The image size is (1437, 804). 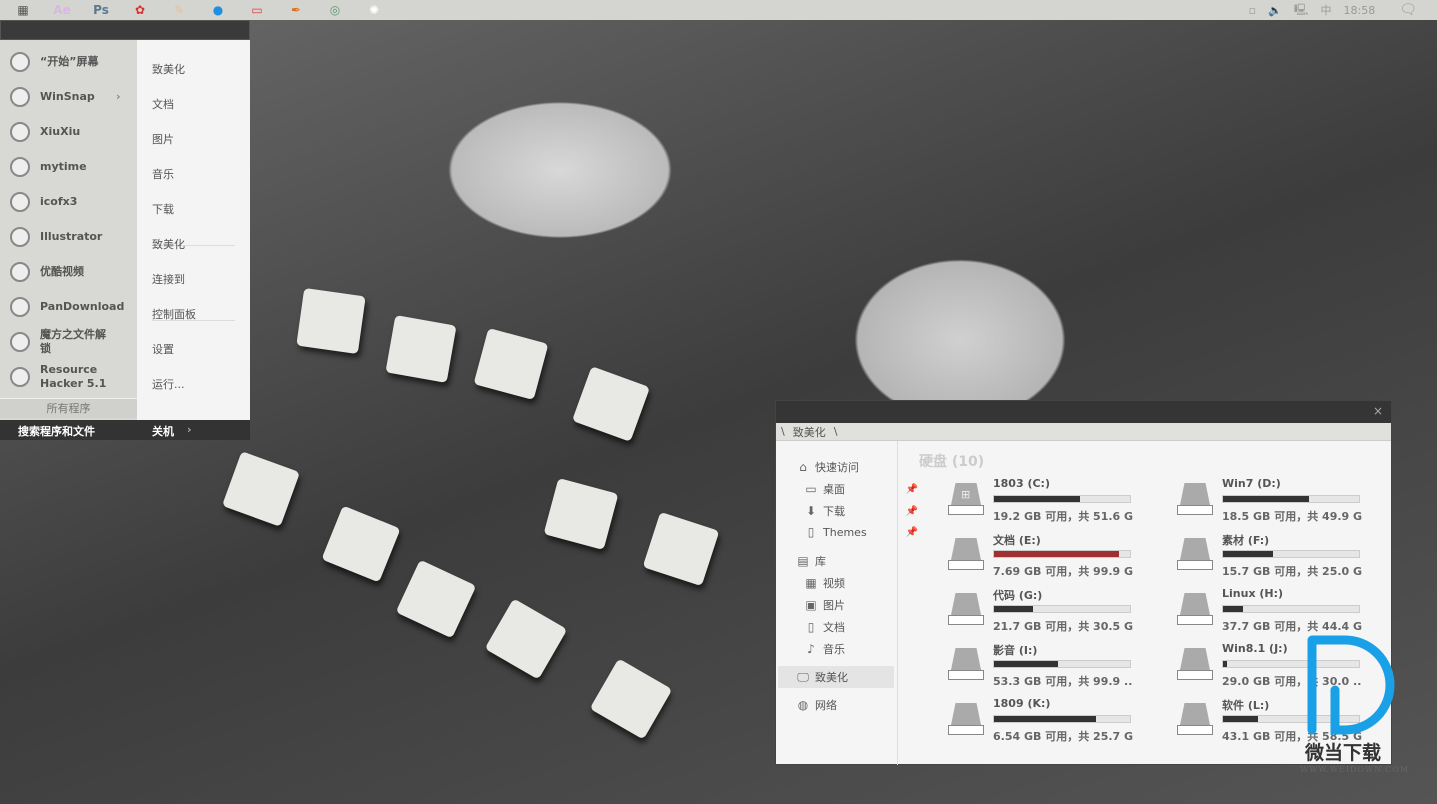 What do you see at coordinates (1360, 10) in the screenshot?
I see `clock: 18:58` at bounding box center [1360, 10].